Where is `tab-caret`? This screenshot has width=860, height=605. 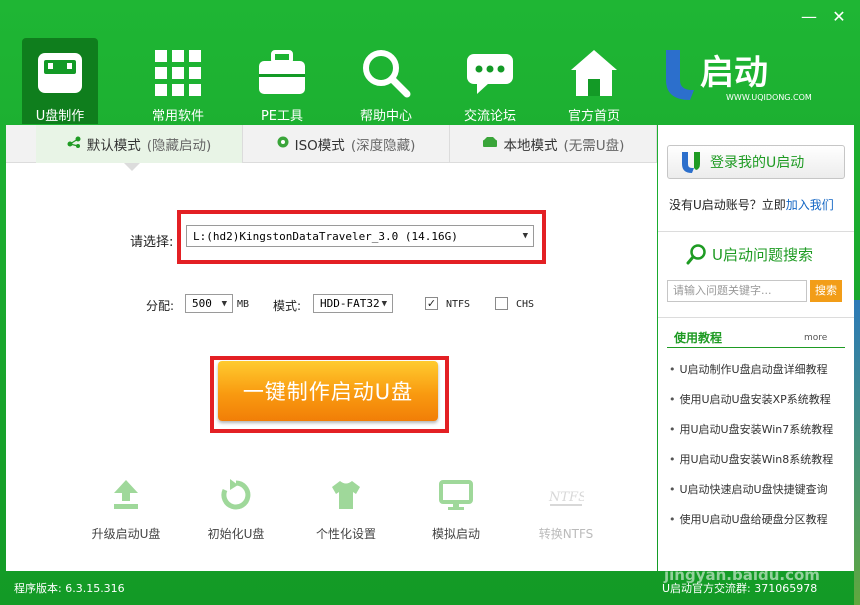
tab-caret is located at coordinates (132, 167).